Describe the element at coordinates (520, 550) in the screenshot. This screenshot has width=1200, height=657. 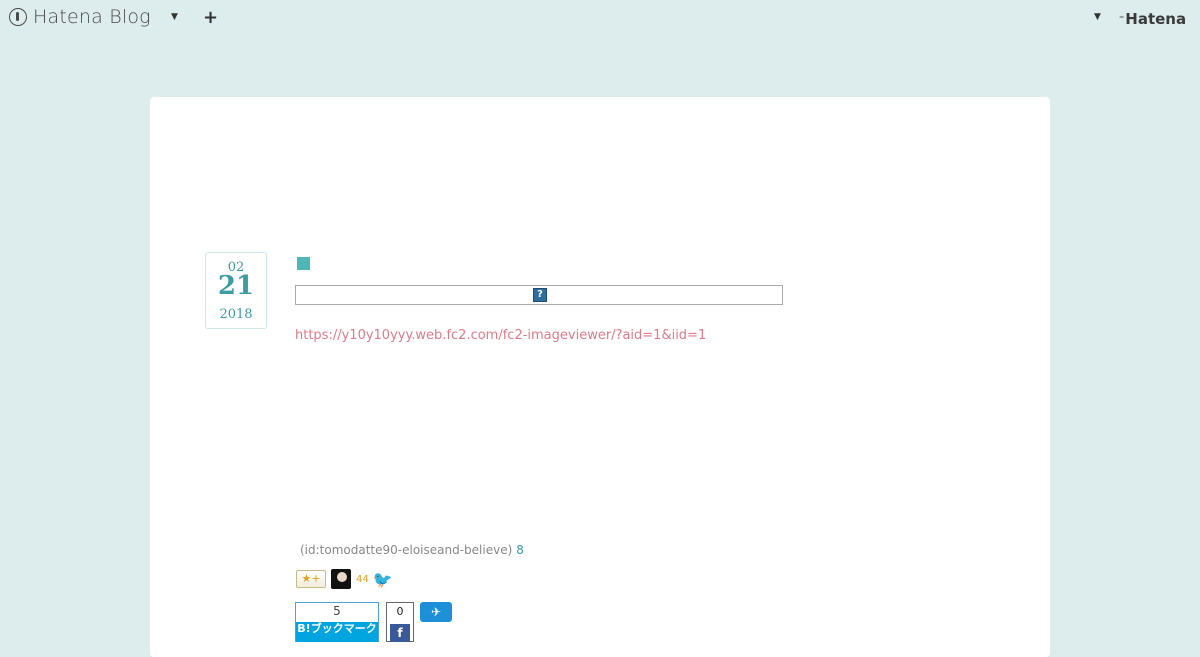
I see `author-count: 8` at that location.